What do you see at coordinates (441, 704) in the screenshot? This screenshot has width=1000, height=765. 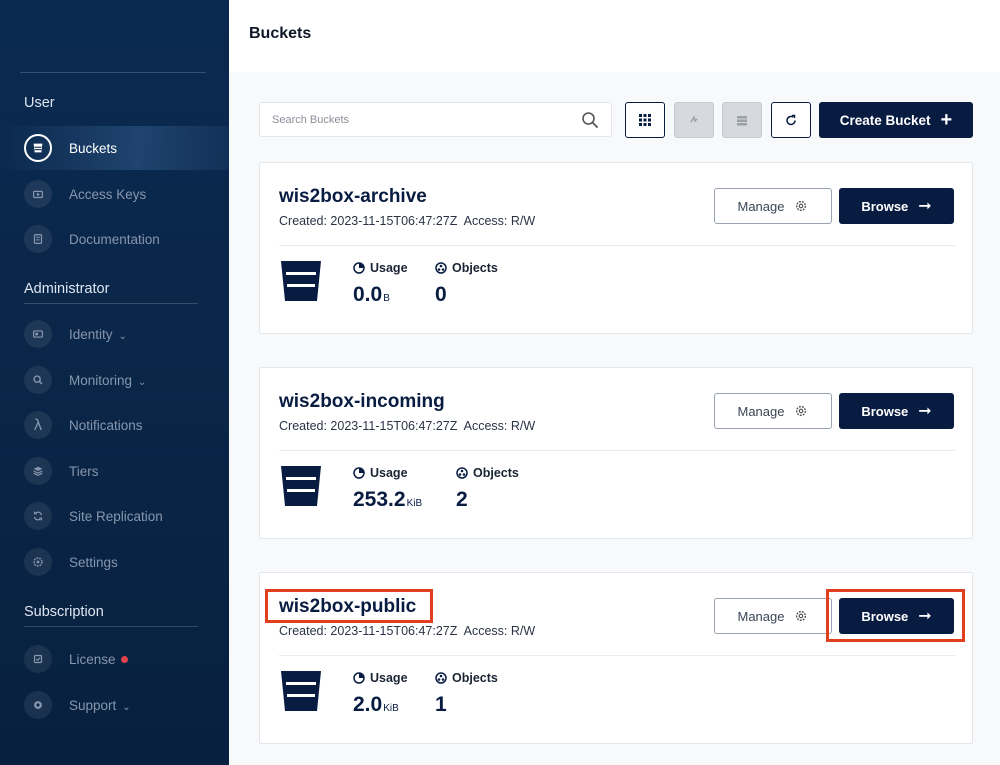 I see `objects-value: 1` at bounding box center [441, 704].